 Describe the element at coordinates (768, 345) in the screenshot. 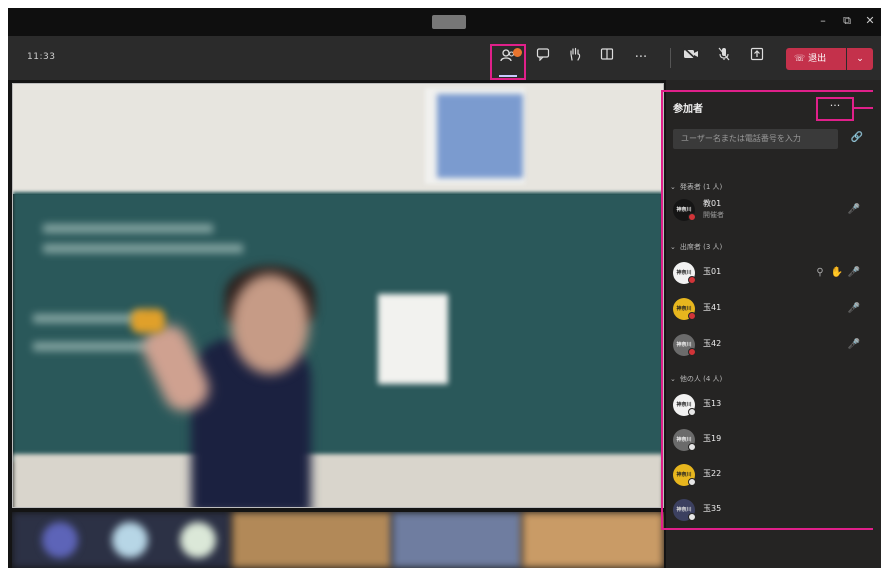

I see `participant-row: 神奈川 玉42 🎤` at that location.